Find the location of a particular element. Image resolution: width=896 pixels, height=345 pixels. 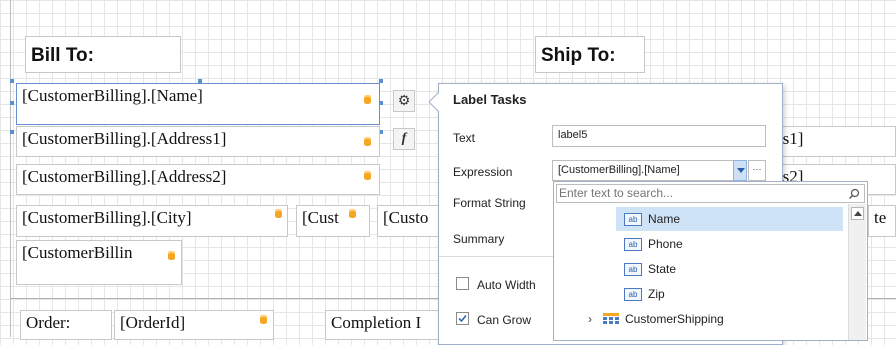

order-label: Order: is located at coordinates (66, 325).